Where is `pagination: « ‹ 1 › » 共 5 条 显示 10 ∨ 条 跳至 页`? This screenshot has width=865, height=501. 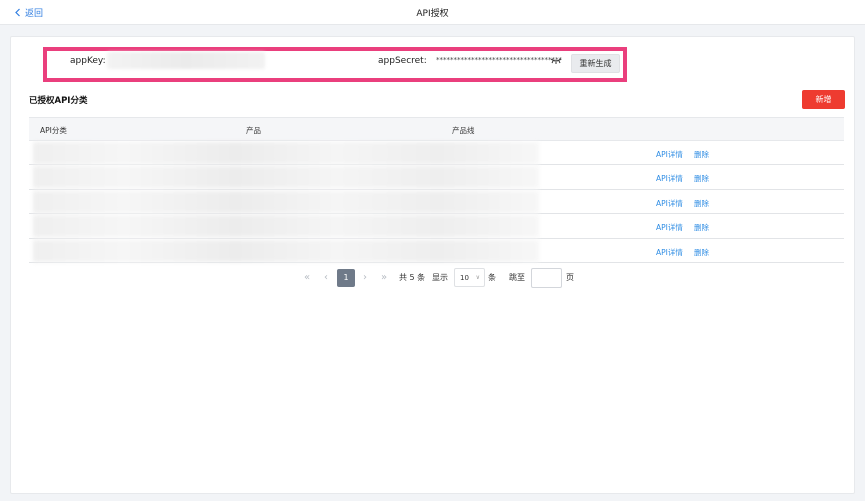 pagination: « ‹ 1 › » 共 5 条 显示 10 ∨ 条 跳至 页 is located at coordinates (433, 278).